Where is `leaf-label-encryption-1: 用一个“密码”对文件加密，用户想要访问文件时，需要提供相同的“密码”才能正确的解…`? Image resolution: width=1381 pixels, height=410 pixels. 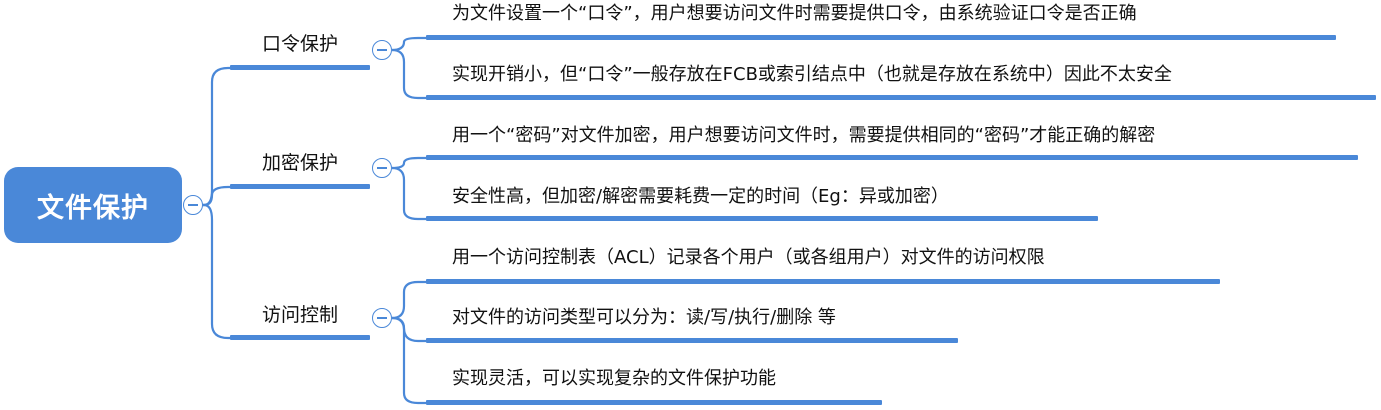 leaf-label-encryption-1: 用一个“密码”对文件加密，用户想要访问文件时，需要提供相同的“密码”才能正确的解… is located at coordinates (803, 136).